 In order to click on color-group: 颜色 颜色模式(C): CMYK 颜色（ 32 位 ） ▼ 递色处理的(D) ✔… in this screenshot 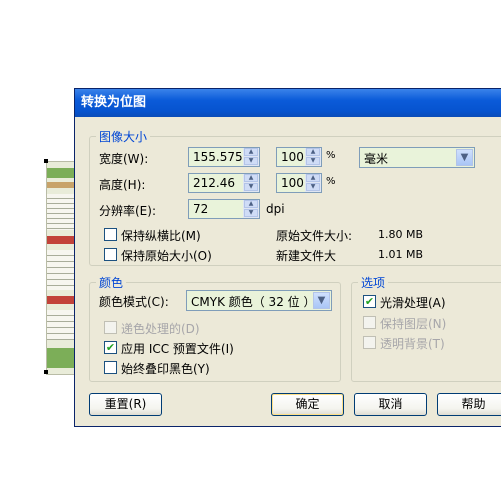, I will do `click(215, 328)`.